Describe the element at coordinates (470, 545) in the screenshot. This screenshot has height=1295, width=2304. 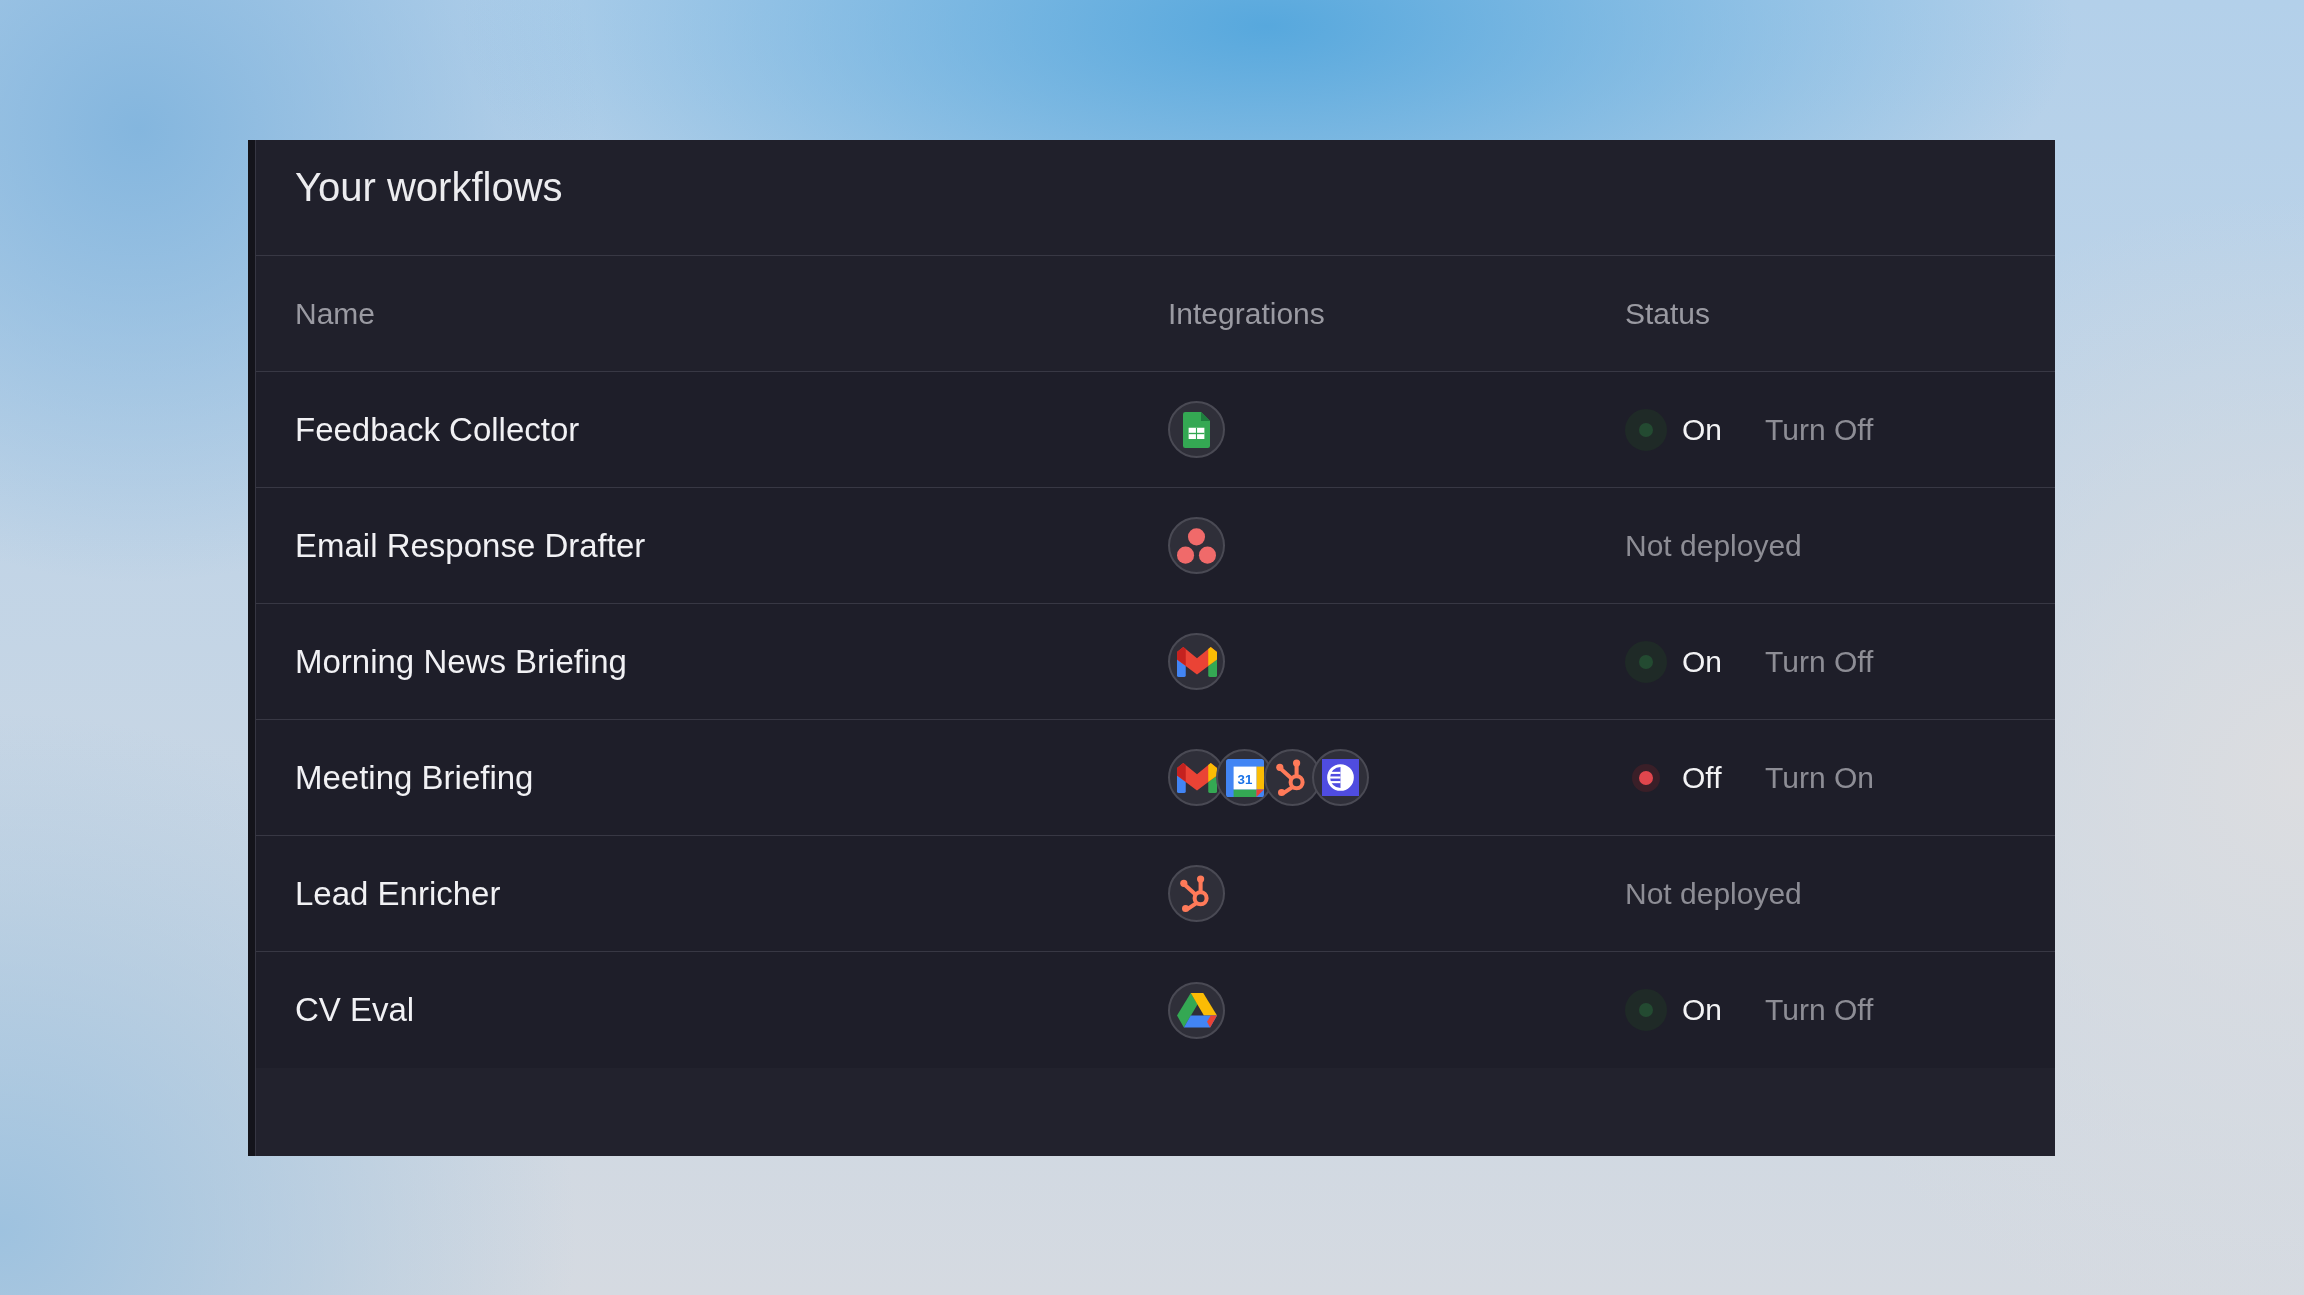
I see `workflow-name: Email Response Drafter` at that location.